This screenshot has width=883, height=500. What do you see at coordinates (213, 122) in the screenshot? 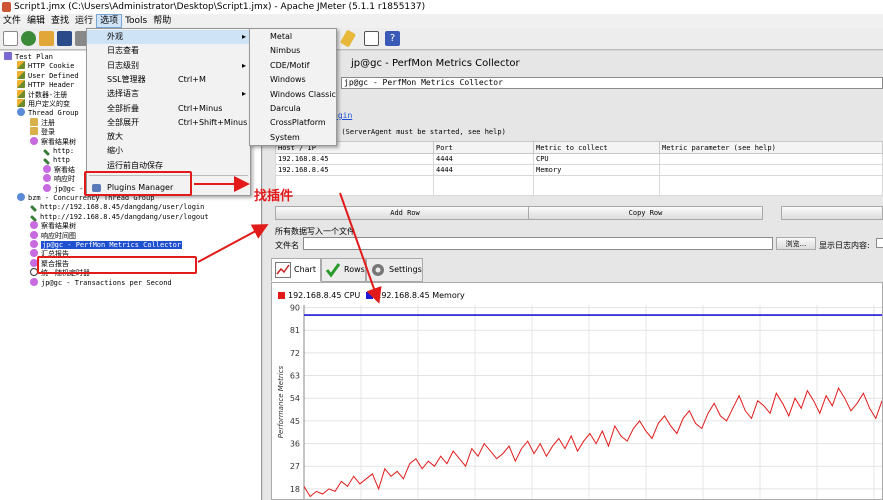
I see `options-menu-item-shortcut: Ctrl+Shift+Minus` at bounding box center [213, 122].